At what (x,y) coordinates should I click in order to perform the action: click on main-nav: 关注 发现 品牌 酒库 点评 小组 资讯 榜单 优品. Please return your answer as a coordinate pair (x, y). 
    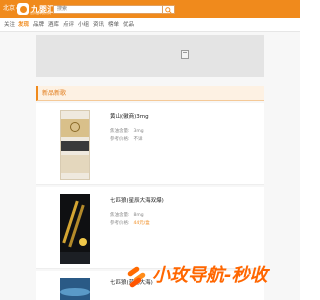
    Looking at the image, I should click on (150, 25).